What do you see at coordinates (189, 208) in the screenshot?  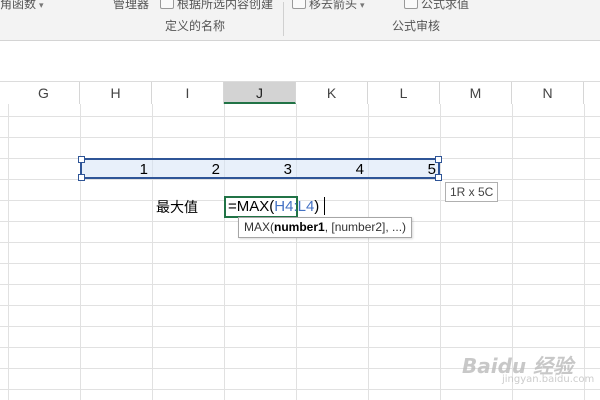 I see `cell-i6-label: 最大值` at bounding box center [189, 208].